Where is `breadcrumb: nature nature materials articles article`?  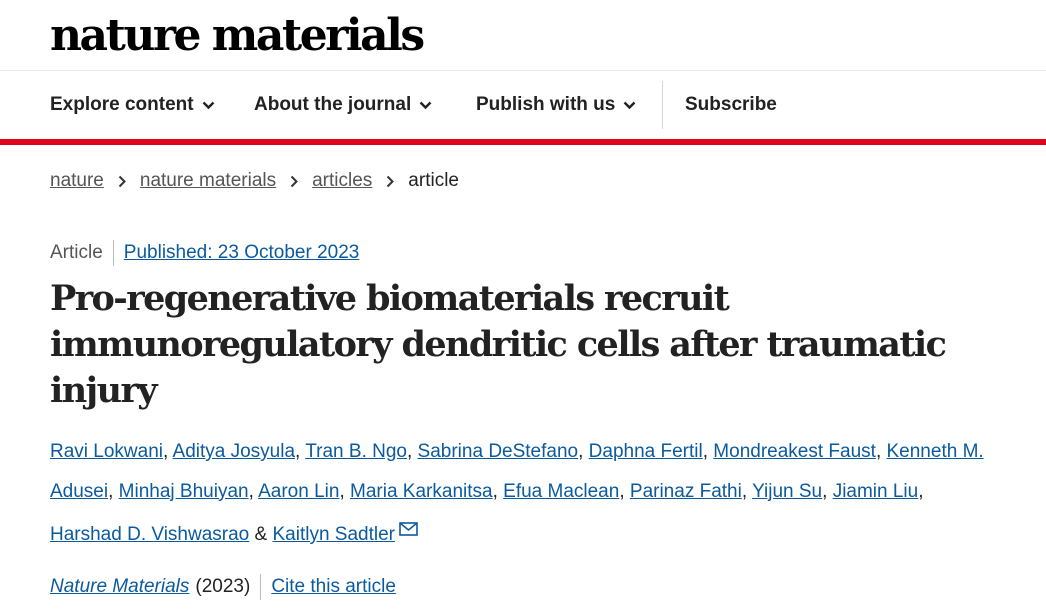
breadcrumb: nature nature materials articles article is located at coordinates (254, 181).